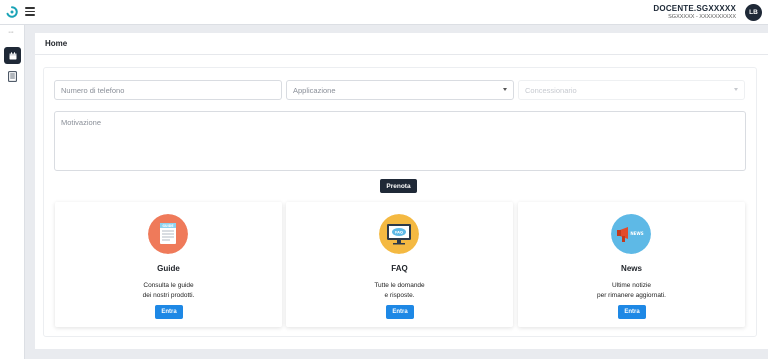 The image size is (768, 359). I want to click on card-faq-line2: e risposte., so click(399, 295).